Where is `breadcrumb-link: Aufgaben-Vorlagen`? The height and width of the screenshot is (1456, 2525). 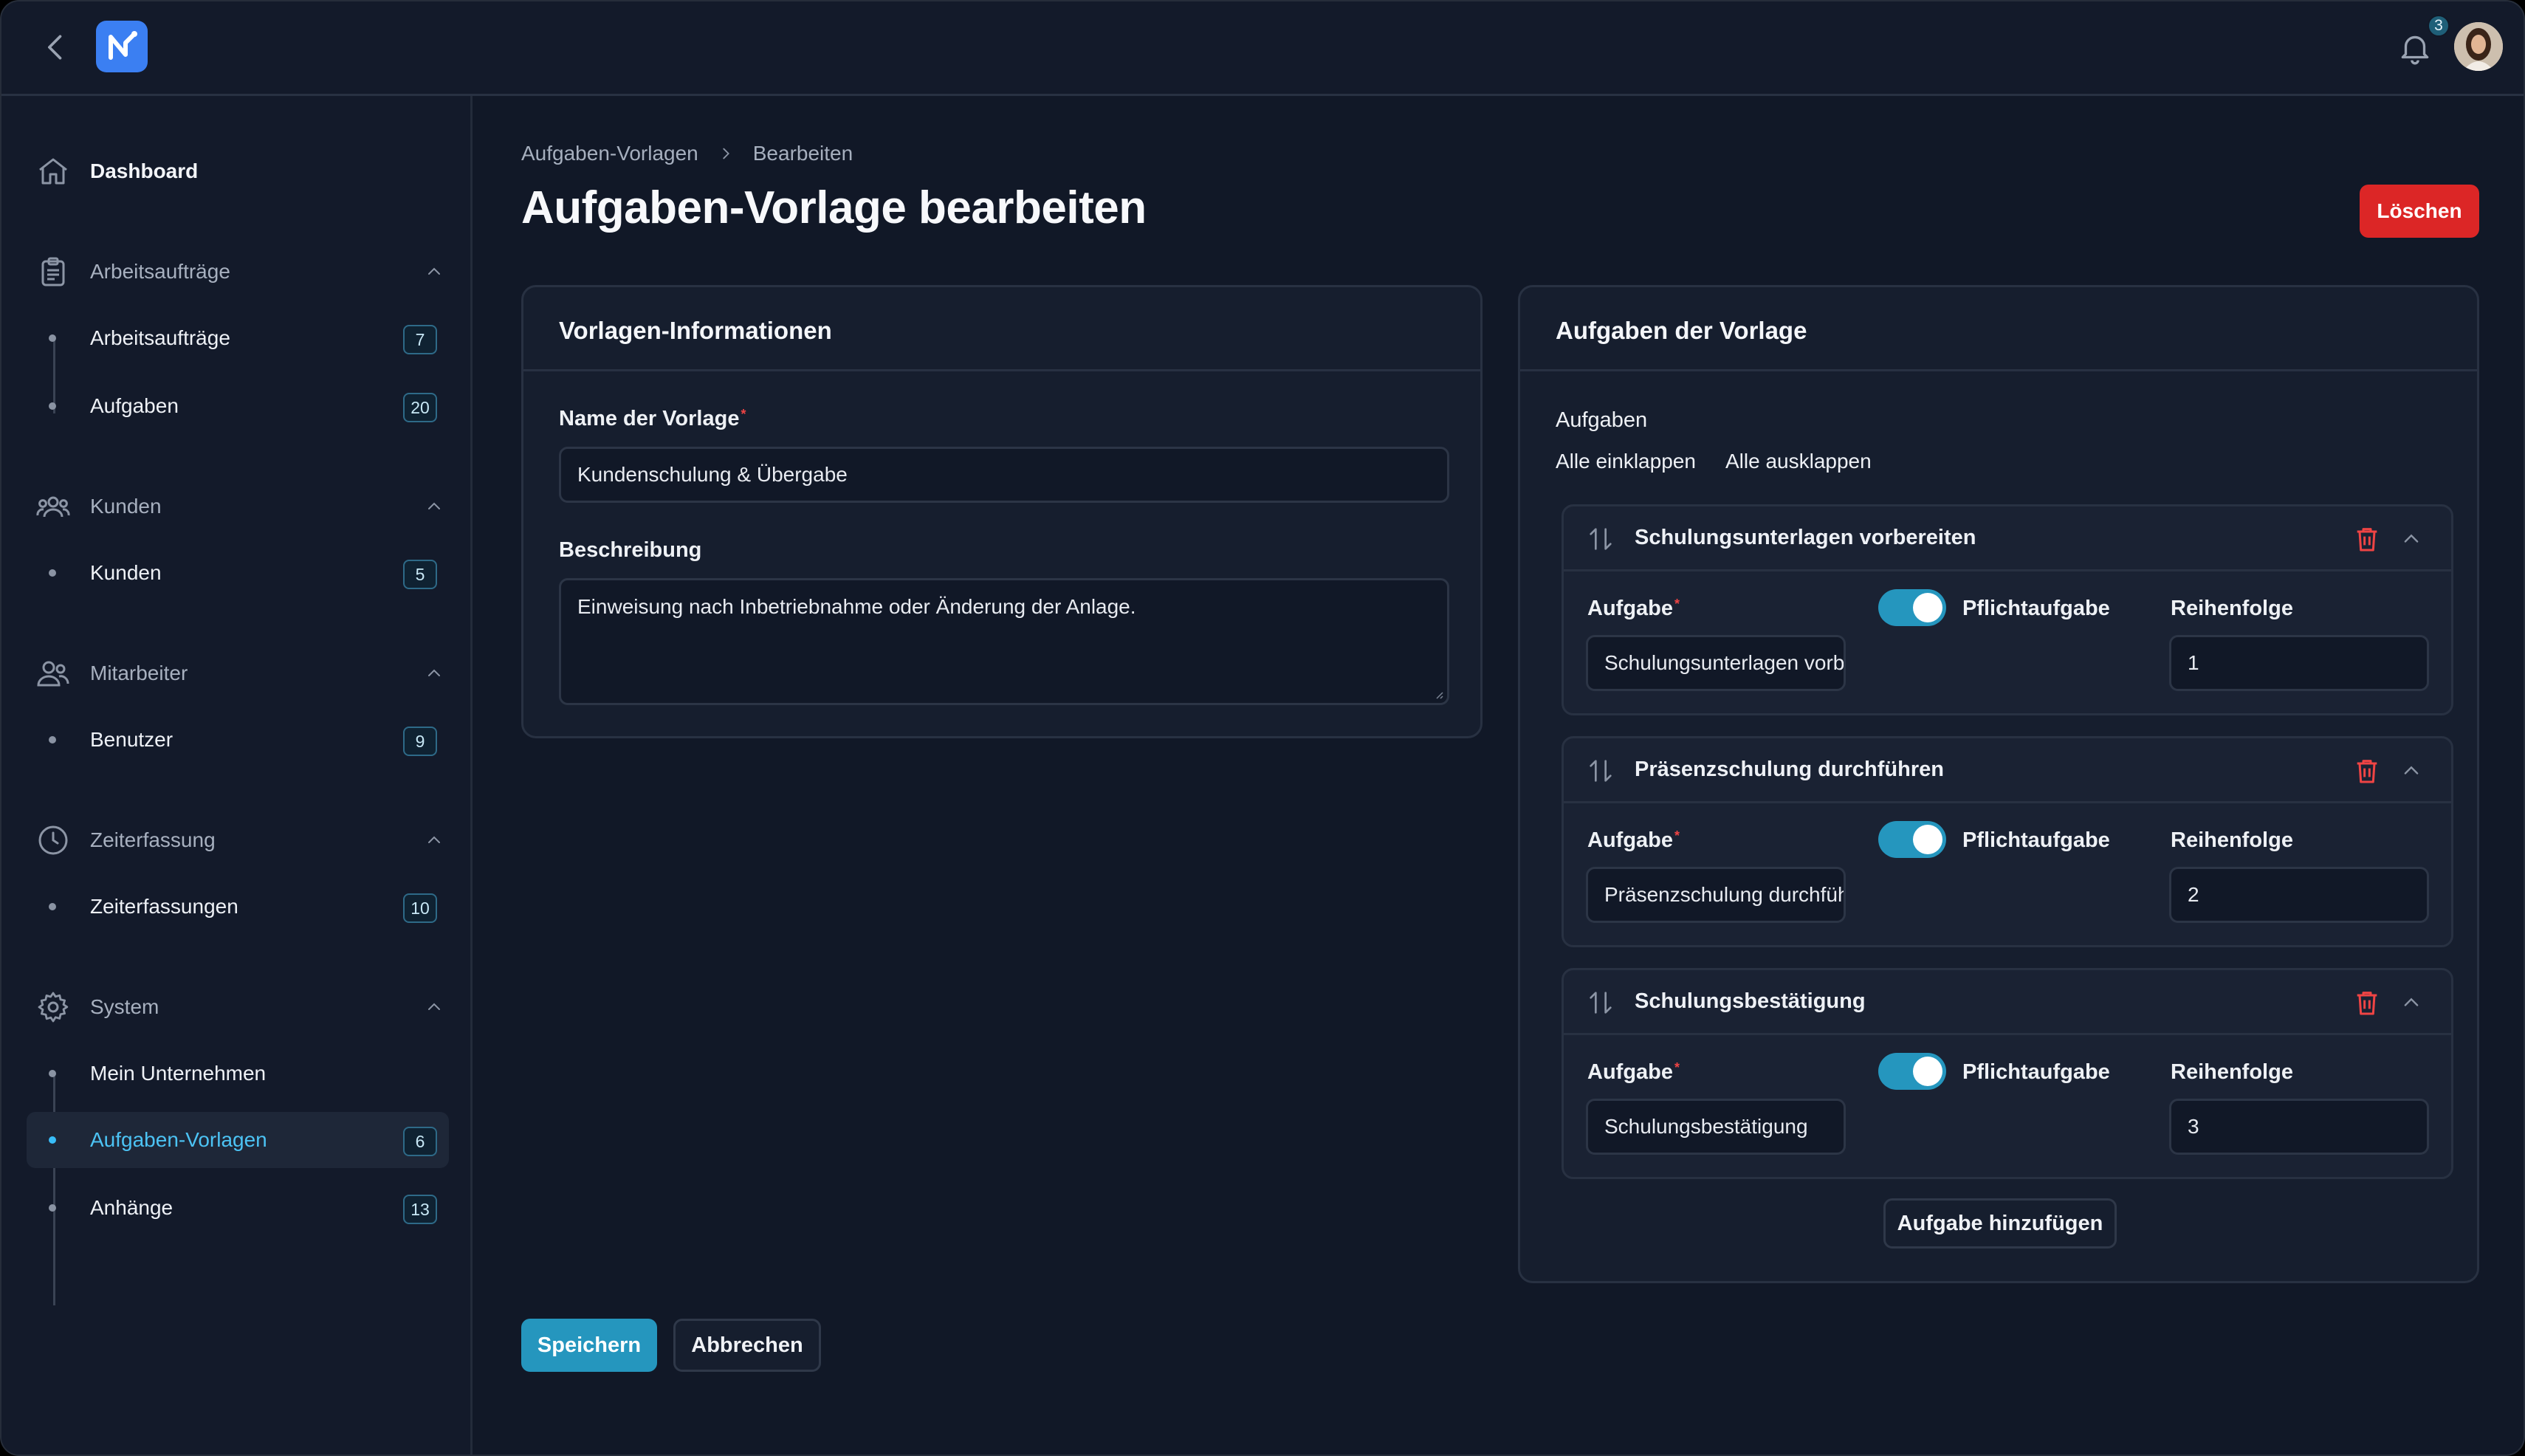 breadcrumb-link: Aufgaben-Vorlagen is located at coordinates (609, 154).